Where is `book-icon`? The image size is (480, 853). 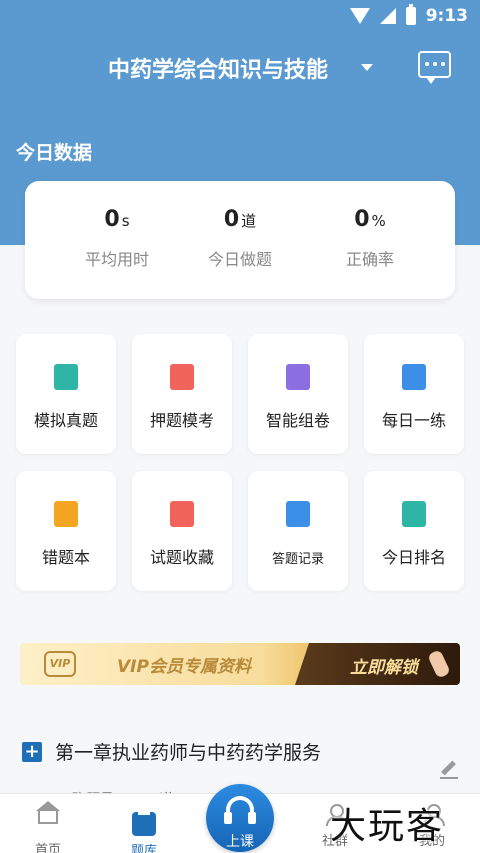 book-icon is located at coordinates (66, 377).